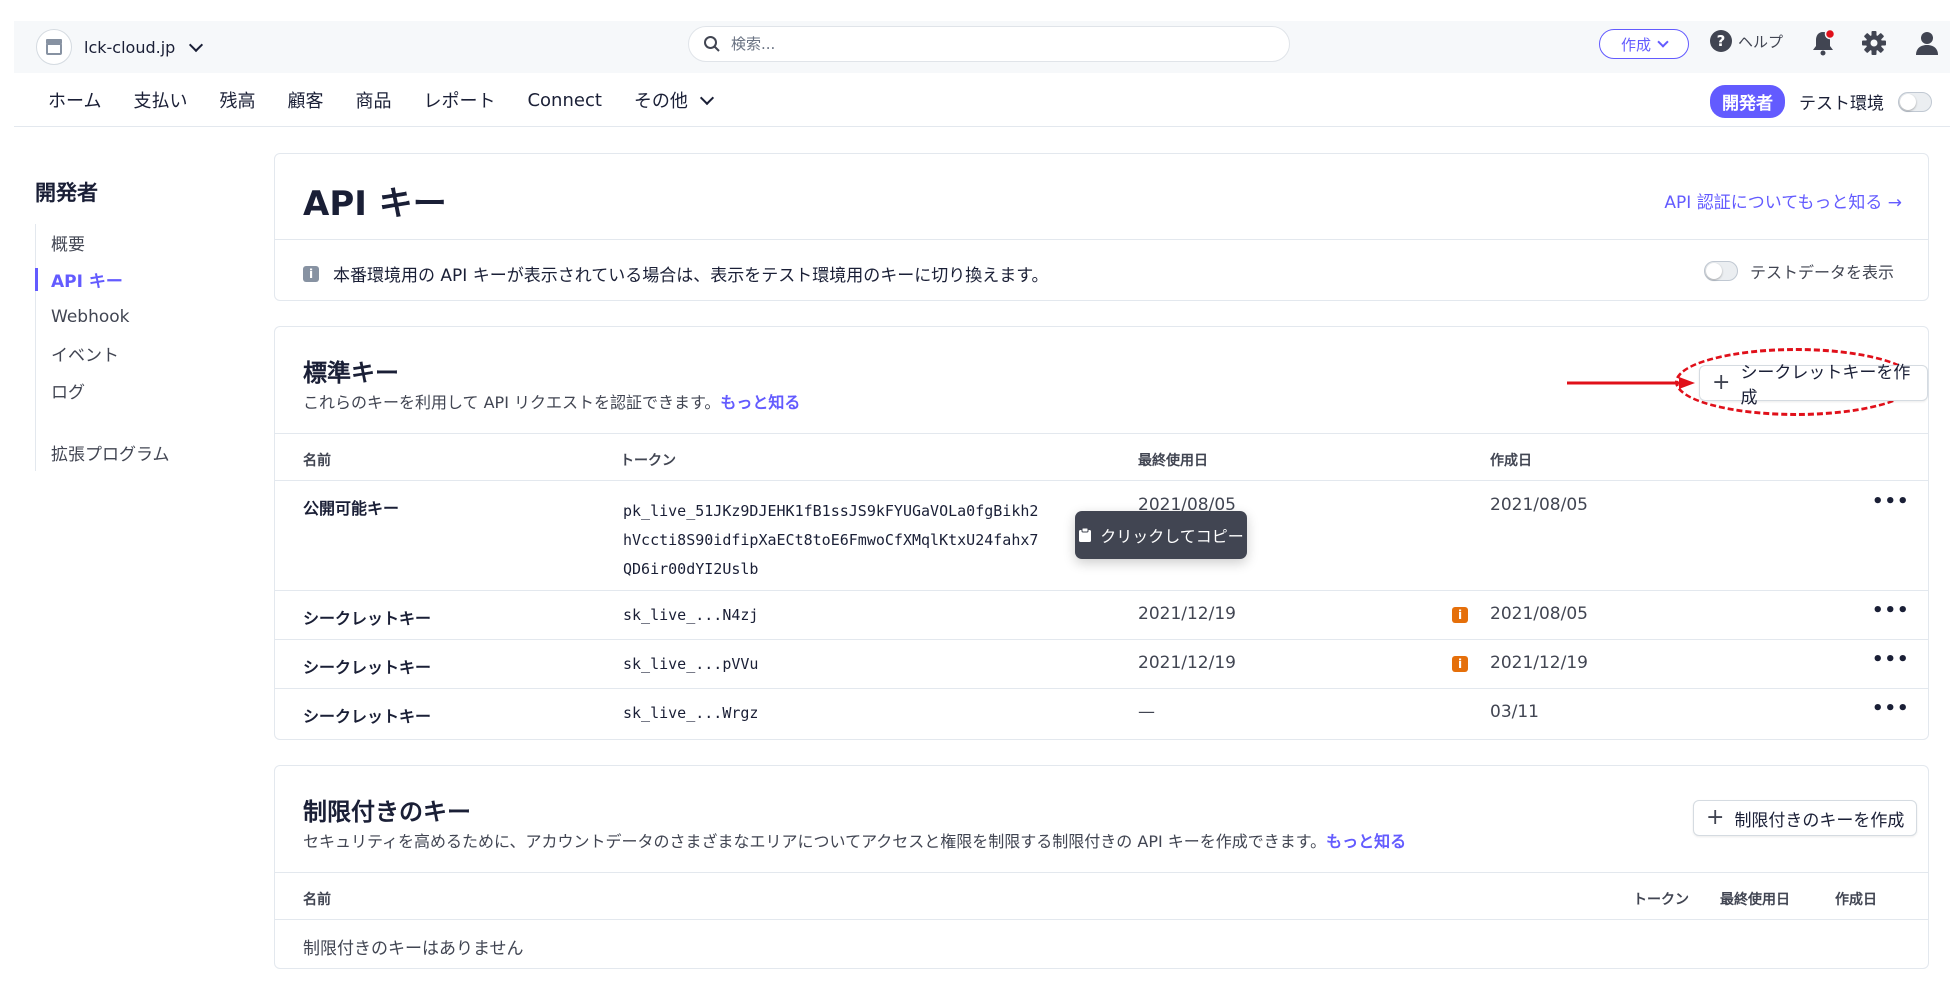  What do you see at coordinates (103, 242) in the screenshot?
I see `sidebar-item-overview: 概要` at bounding box center [103, 242].